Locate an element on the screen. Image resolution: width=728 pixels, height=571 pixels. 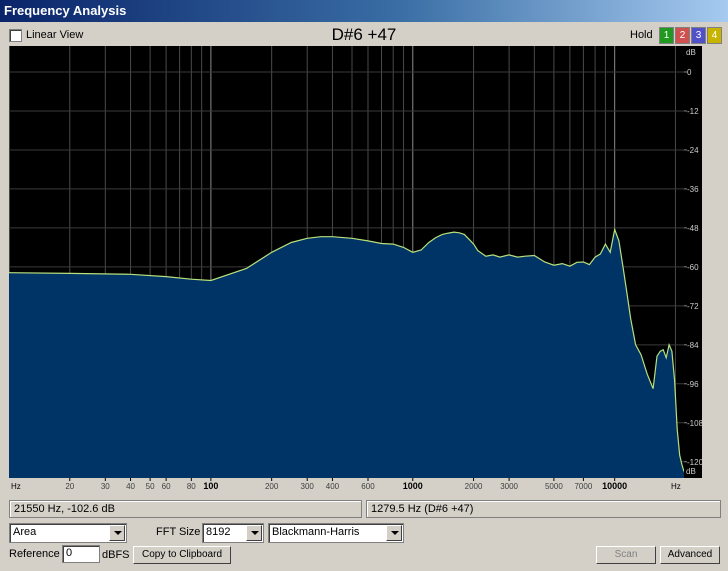
x-tick-label: 100 is located at coordinates (210, 486).